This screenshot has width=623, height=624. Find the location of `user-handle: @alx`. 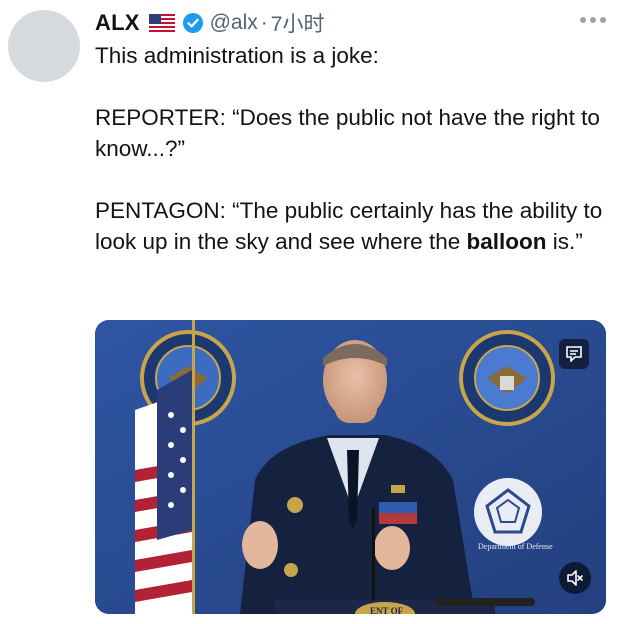

user-handle: @alx is located at coordinates (234, 23).